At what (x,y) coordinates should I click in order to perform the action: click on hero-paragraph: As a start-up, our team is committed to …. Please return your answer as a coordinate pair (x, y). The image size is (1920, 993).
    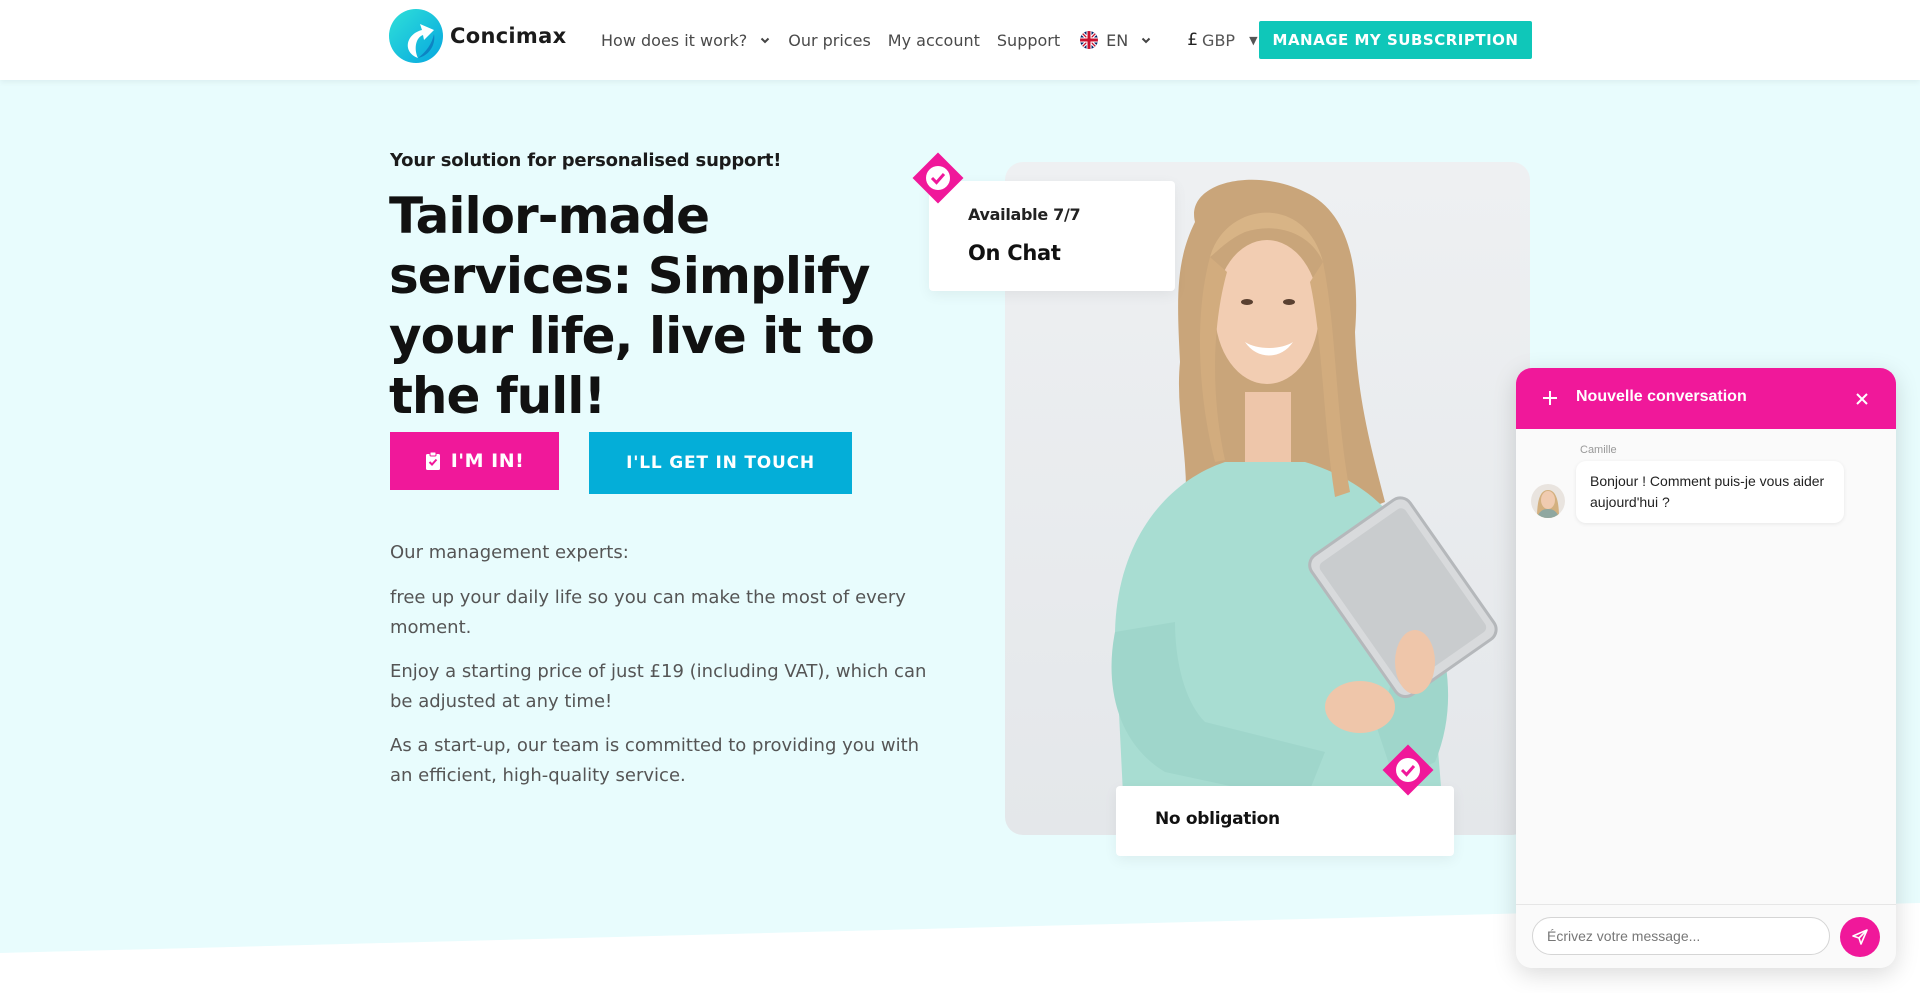
    Looking at the image, I should click on (655, 760).